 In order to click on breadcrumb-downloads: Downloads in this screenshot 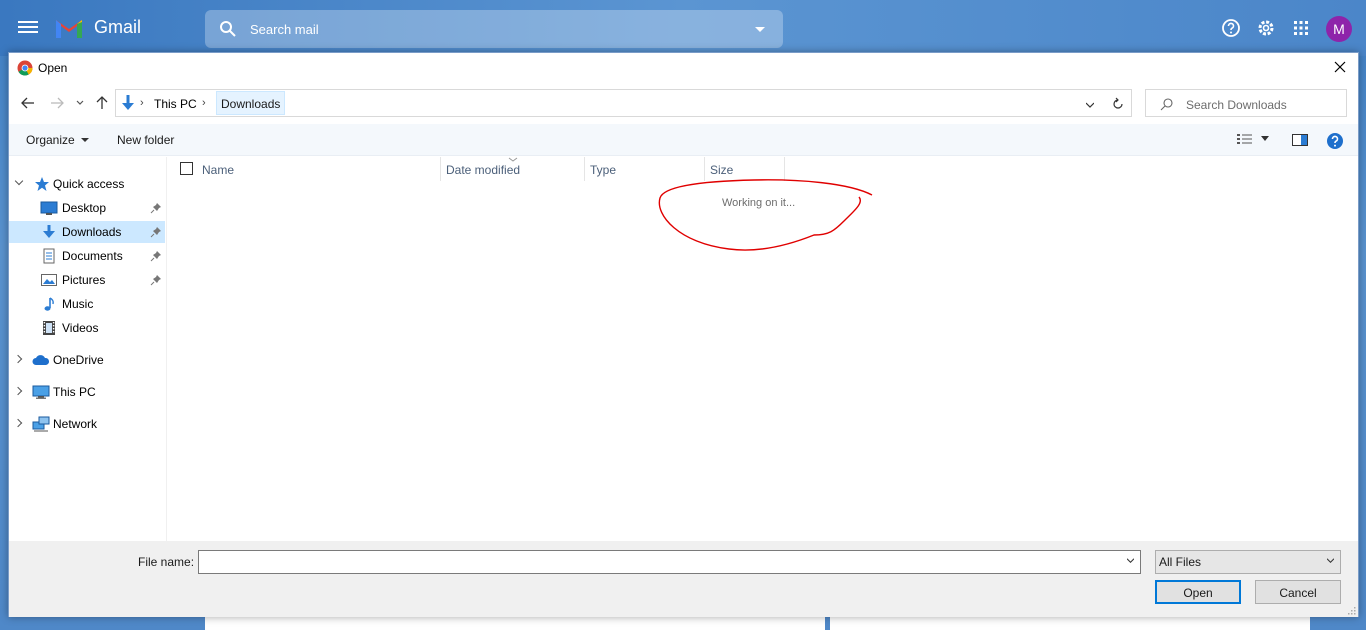, I will do `click(251, 103)`.